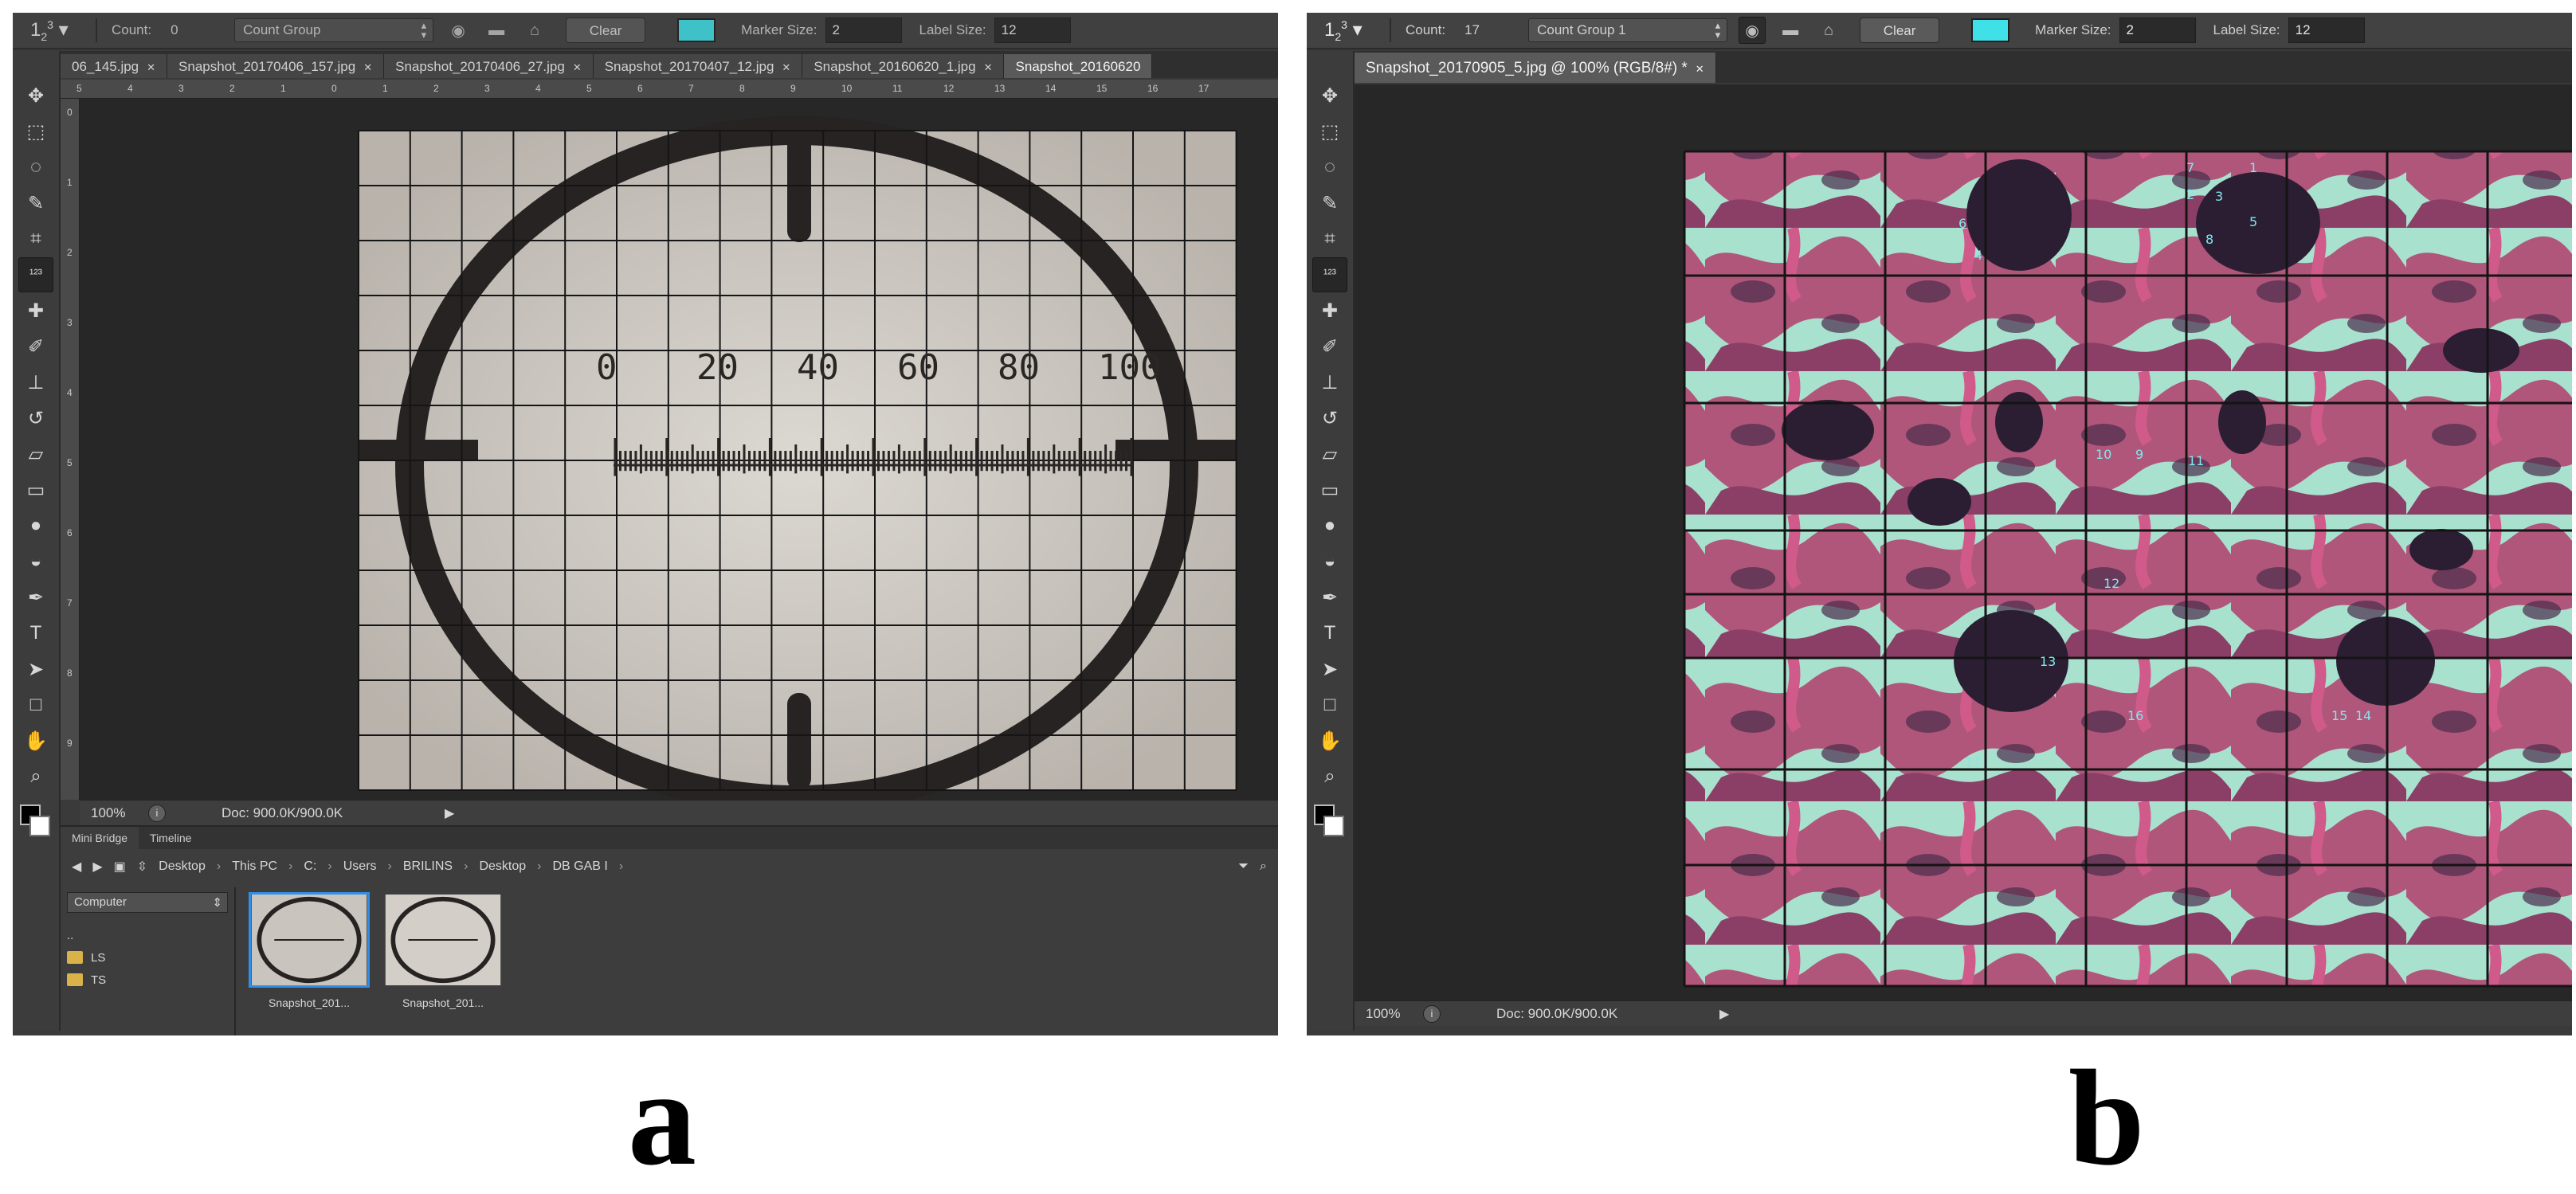 Image resolution: width=2576 pixels, height=1194 pixels. What do you see at coordinates (97, 867) in the screenshot?
I see `forward-icon: ▶` at bounding box center [97, 867].